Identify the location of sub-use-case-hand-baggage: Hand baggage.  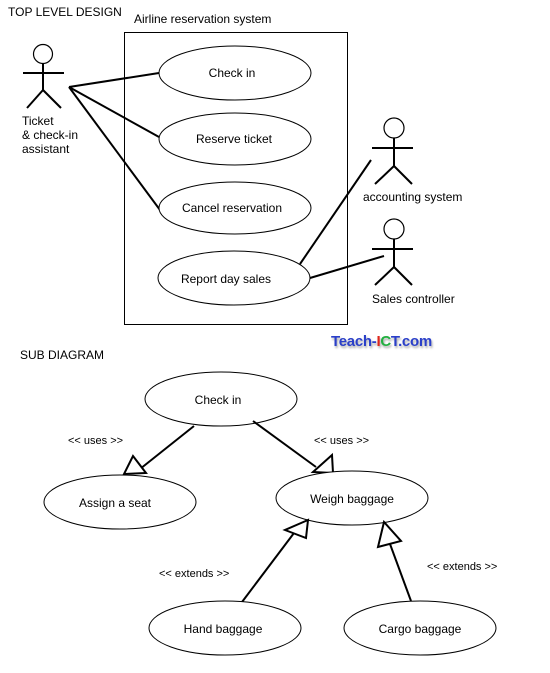
(225, 628).